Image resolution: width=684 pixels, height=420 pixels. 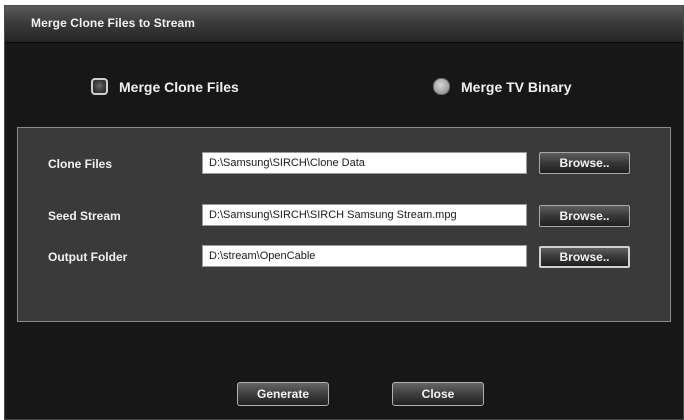 What do you see at coordinates (364, 256) in the screenshot?
I see `output-folder-field: D:\stream\OpenCable` at bounding box center [364, 256].